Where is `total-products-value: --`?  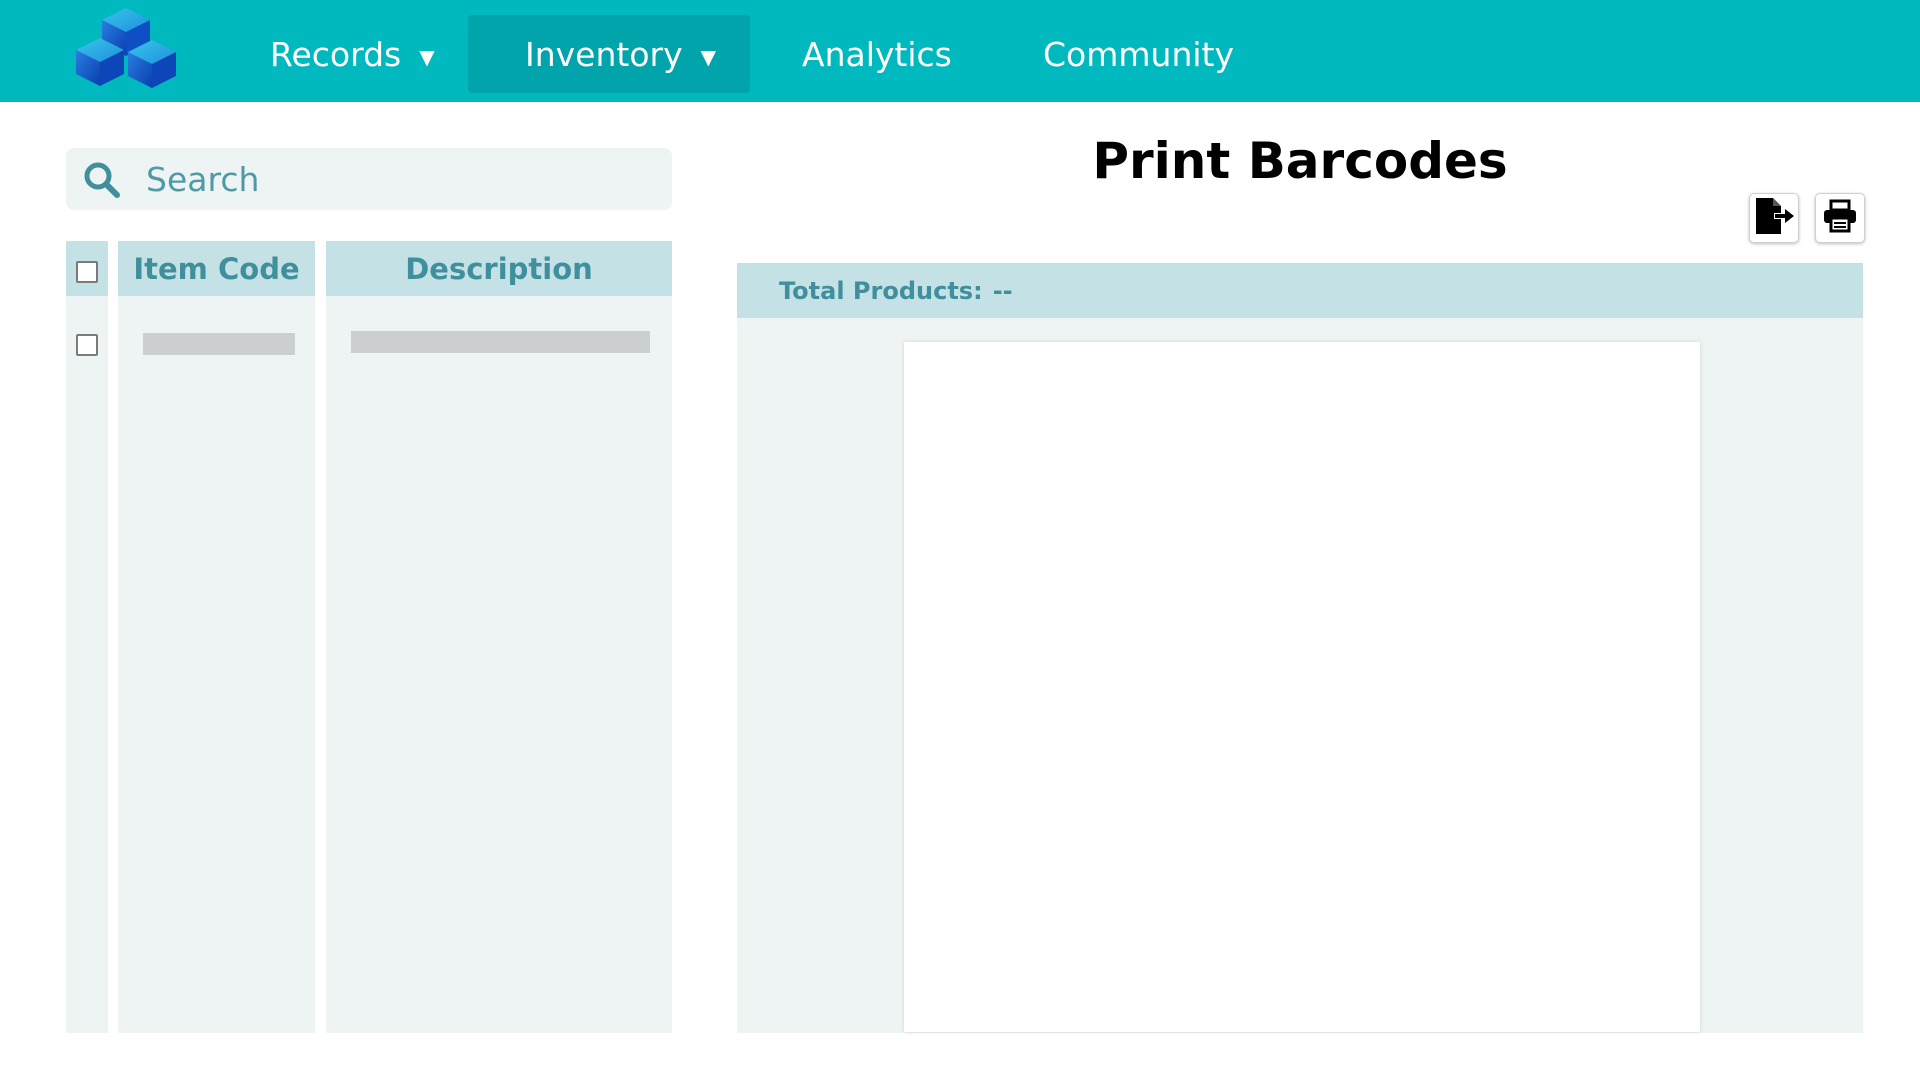 total-products-value: -- is located at coordinates (1002, 290).